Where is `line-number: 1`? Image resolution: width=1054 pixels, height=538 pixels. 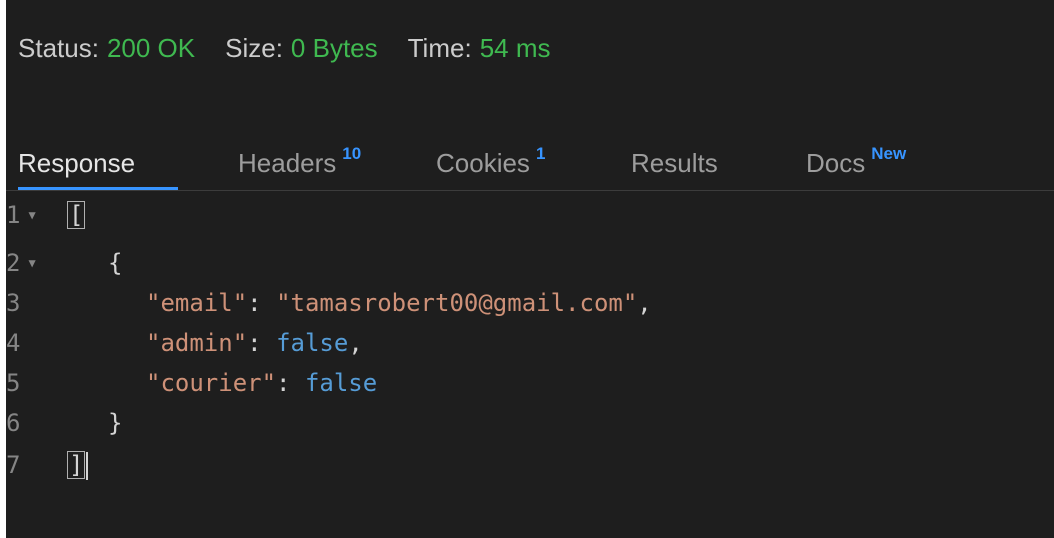 line-number: 1 is located at coordinates (13, 215).